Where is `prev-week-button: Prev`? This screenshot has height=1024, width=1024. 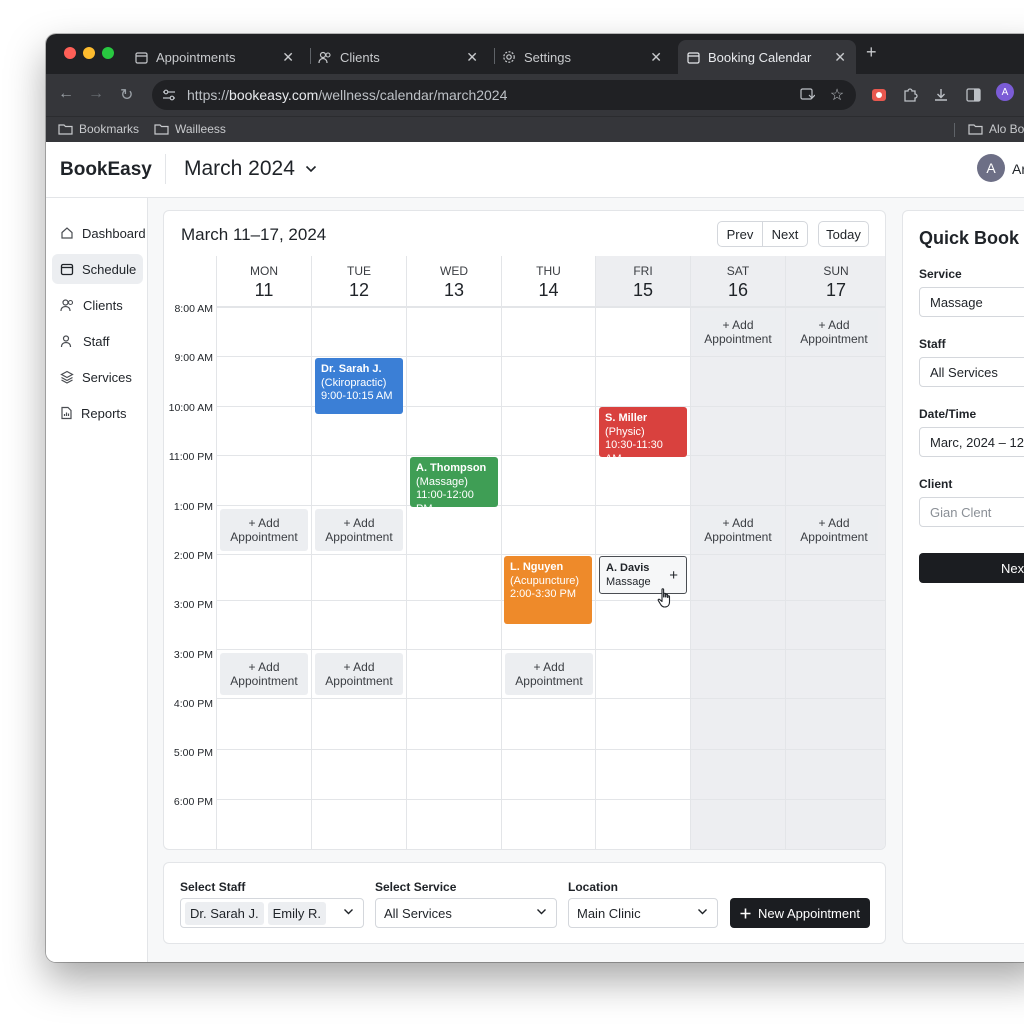 prev-week-button: Prev is located at coordinates (740, 234).